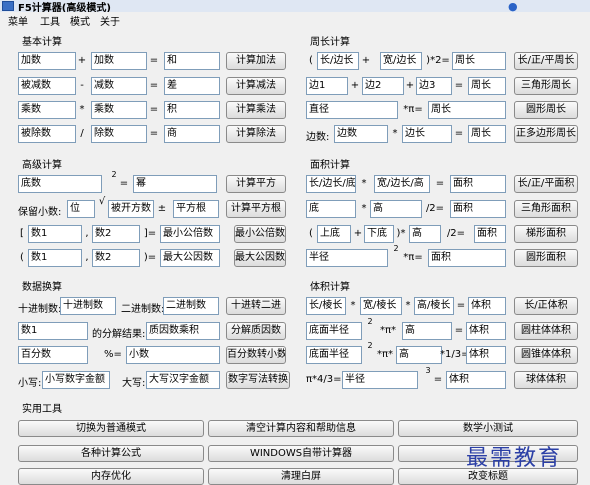  What do you see at coordinates (119, 61) in the screenshot?
I see `addend2-input: 加数` at bounding box center [119, 61].